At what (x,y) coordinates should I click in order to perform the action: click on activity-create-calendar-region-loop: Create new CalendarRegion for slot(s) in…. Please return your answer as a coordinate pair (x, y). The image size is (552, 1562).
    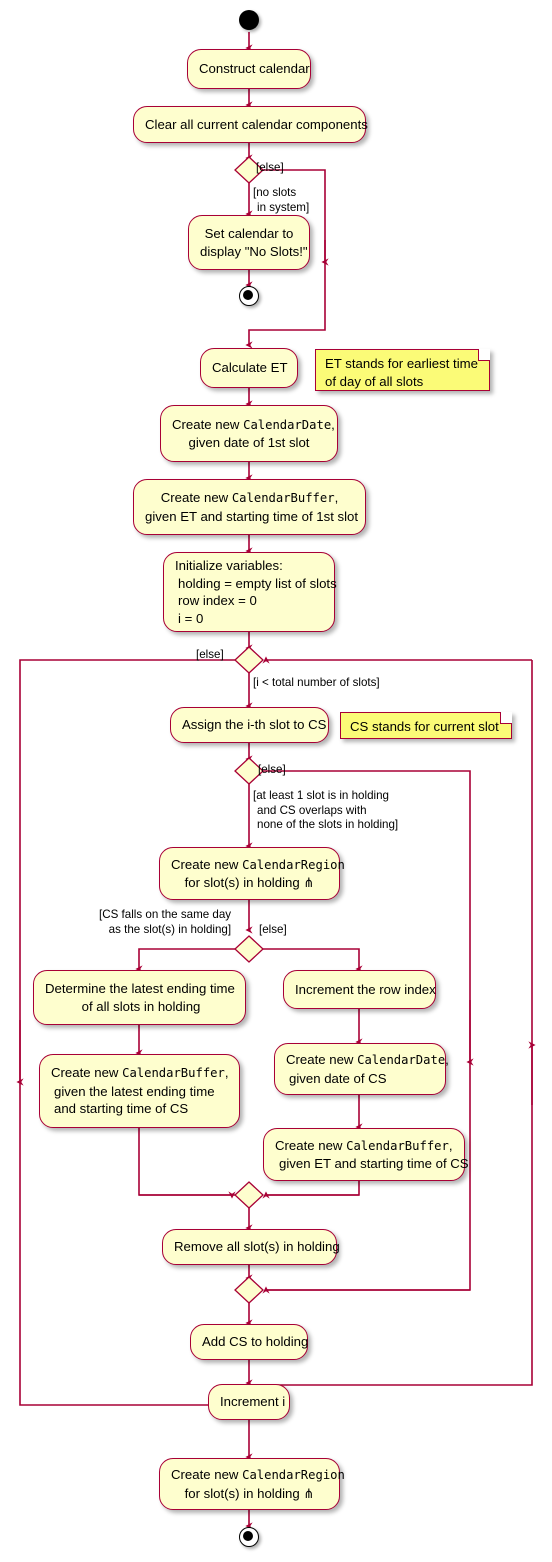
    Looking at the image, I should click on (252, 873).